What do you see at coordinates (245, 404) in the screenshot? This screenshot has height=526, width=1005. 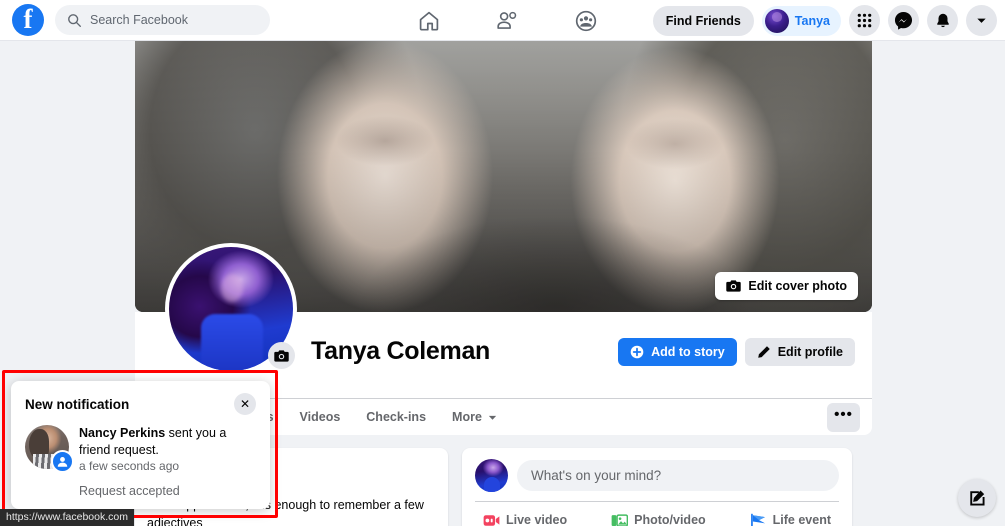 I see `close-icon: ✕` at bounding box center [245, 404].